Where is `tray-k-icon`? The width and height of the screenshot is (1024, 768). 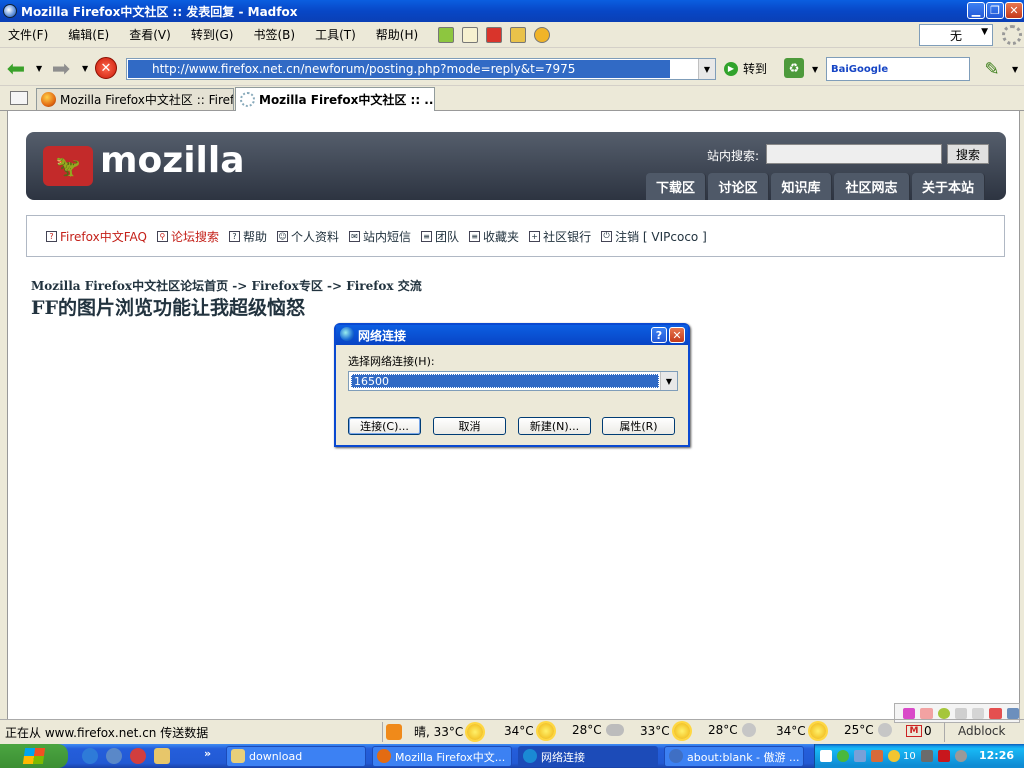
tray-k-icon is located at coordinates (943, 756).